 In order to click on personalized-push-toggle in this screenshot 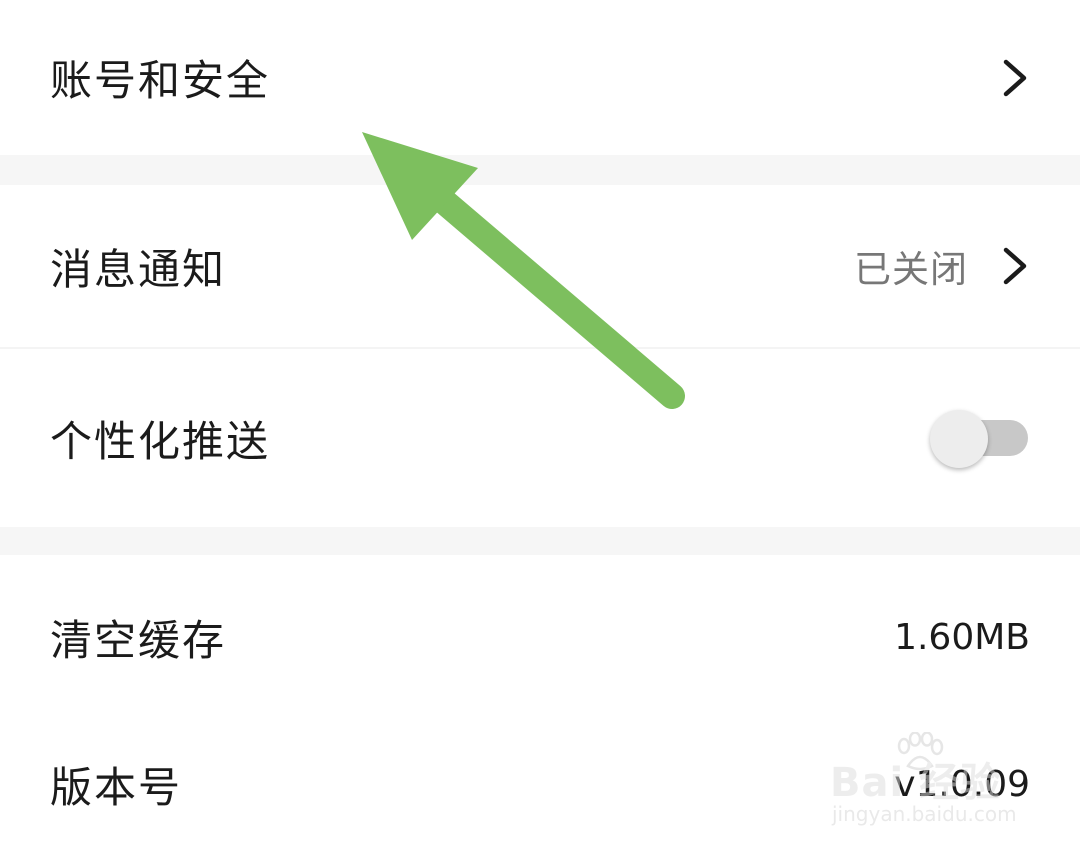, I will do `click(979, 439)`.